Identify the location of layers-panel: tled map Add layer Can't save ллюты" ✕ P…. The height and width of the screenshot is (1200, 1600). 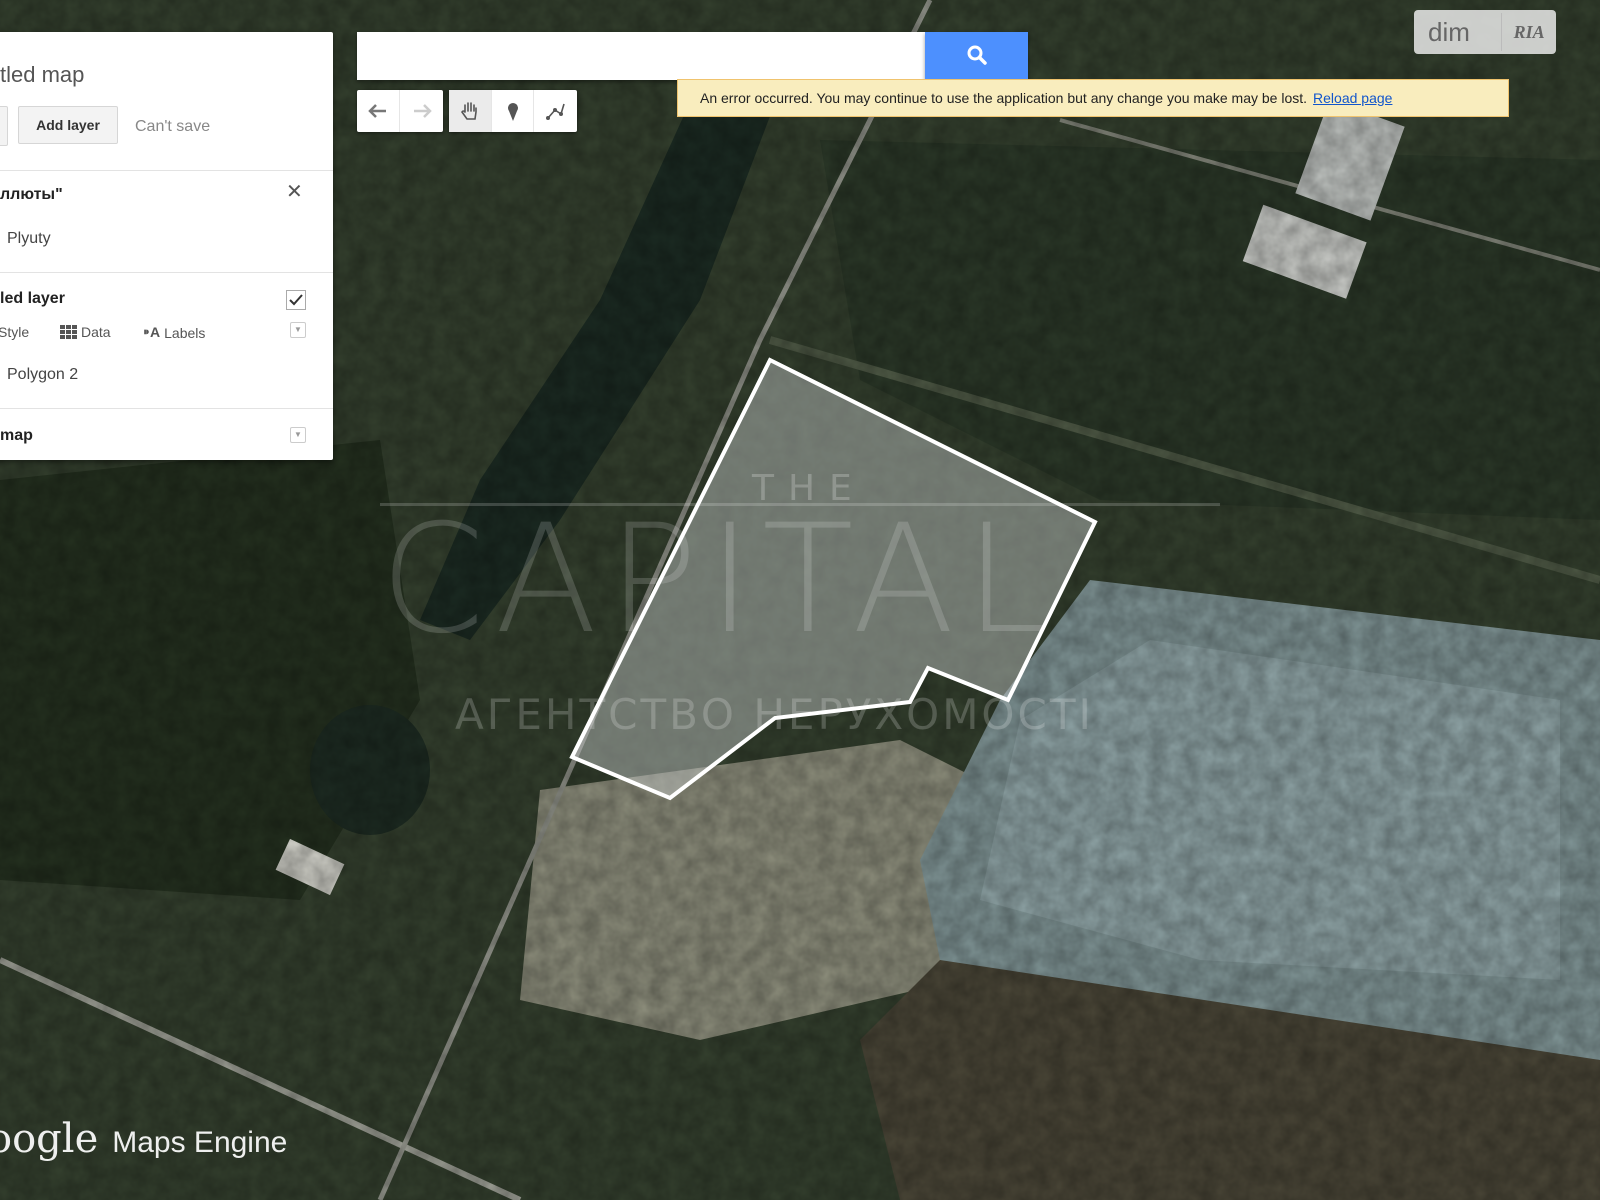
(166, 246).